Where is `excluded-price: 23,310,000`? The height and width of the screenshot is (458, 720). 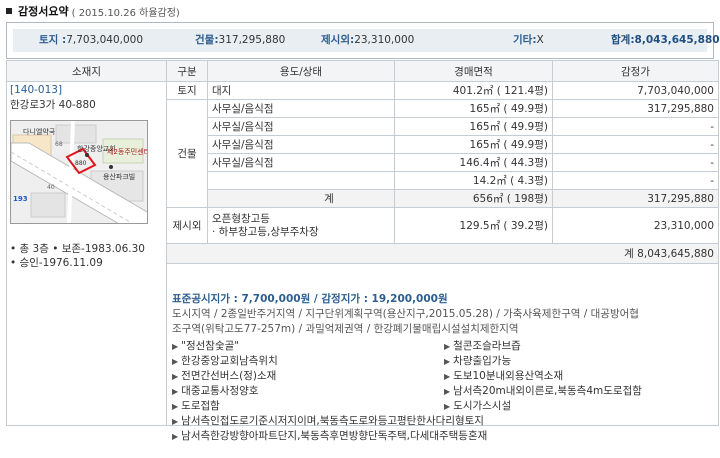 excluded-price: 23,310,000 is located at coordinates (635, 225).